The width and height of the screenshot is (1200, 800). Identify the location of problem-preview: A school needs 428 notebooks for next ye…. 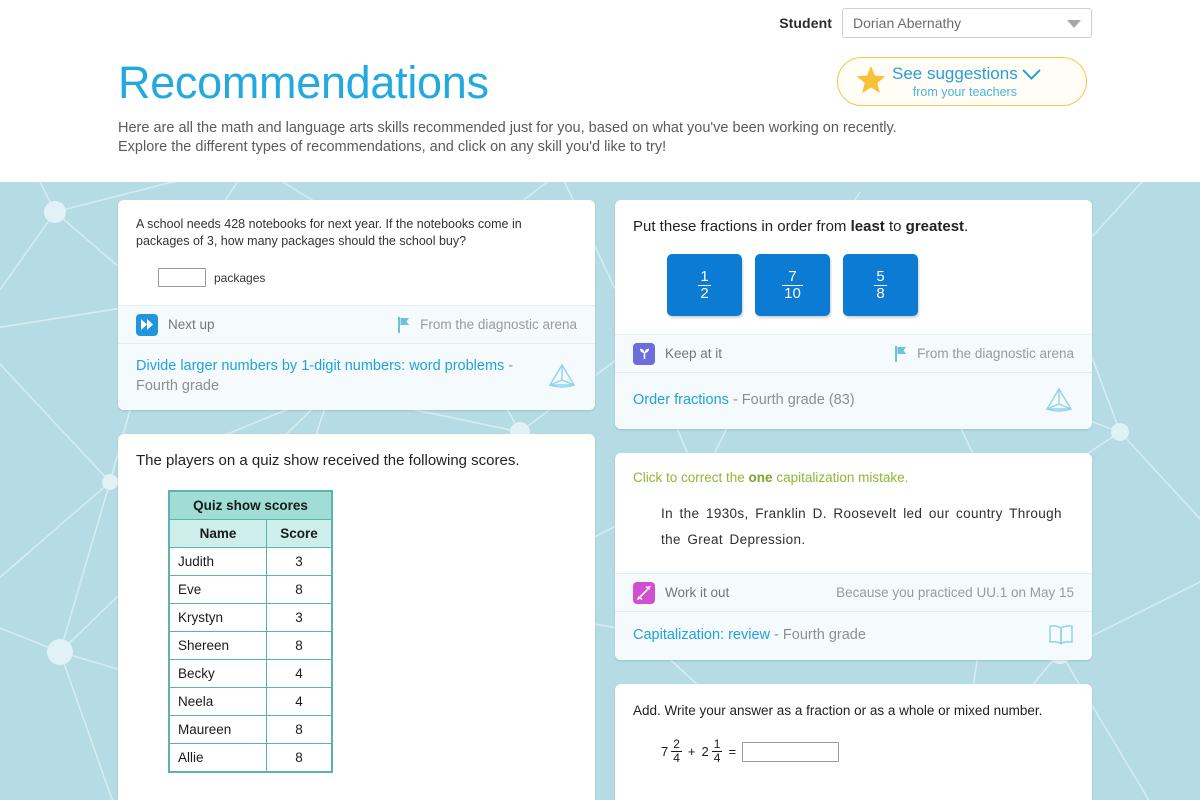
(356, 252).